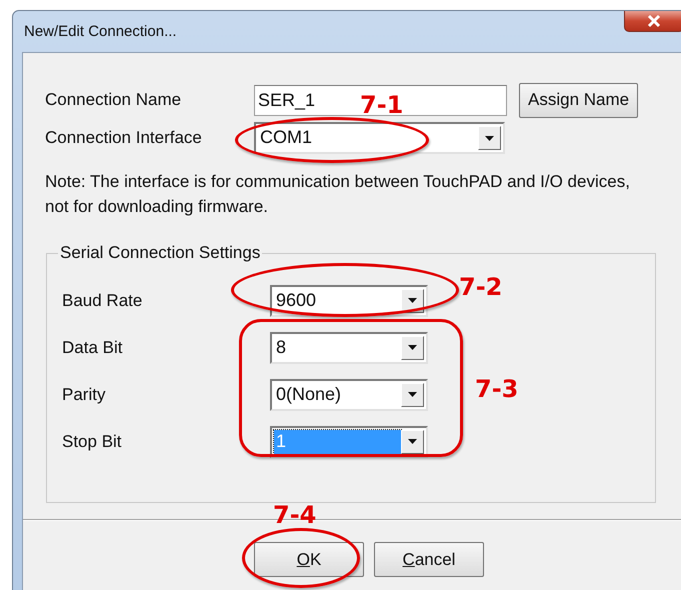 This screenshot has height=590, width=681. Describe the element at coordinates (309, 559) in the screenshot. I see `ok-button: OK` at that location.